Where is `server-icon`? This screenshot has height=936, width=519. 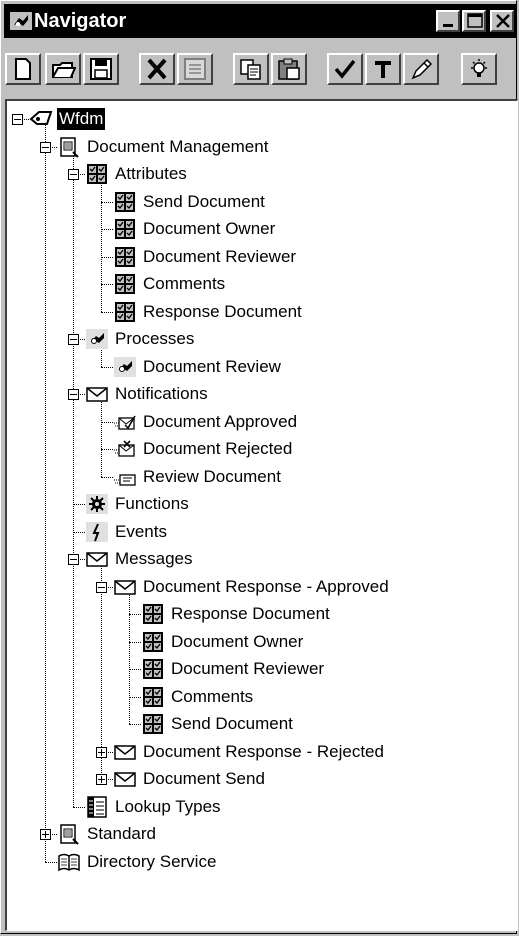 server-icon is located at coordinates (41, 119).